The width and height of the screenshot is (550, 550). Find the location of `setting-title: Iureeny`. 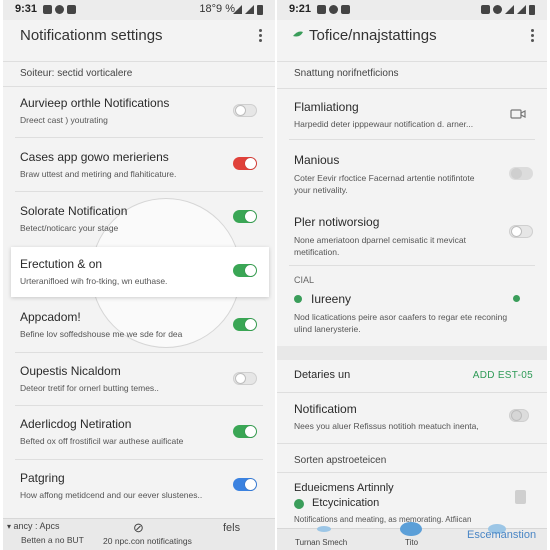

setting-title: Iureeny is located at coordinates (331, 299).